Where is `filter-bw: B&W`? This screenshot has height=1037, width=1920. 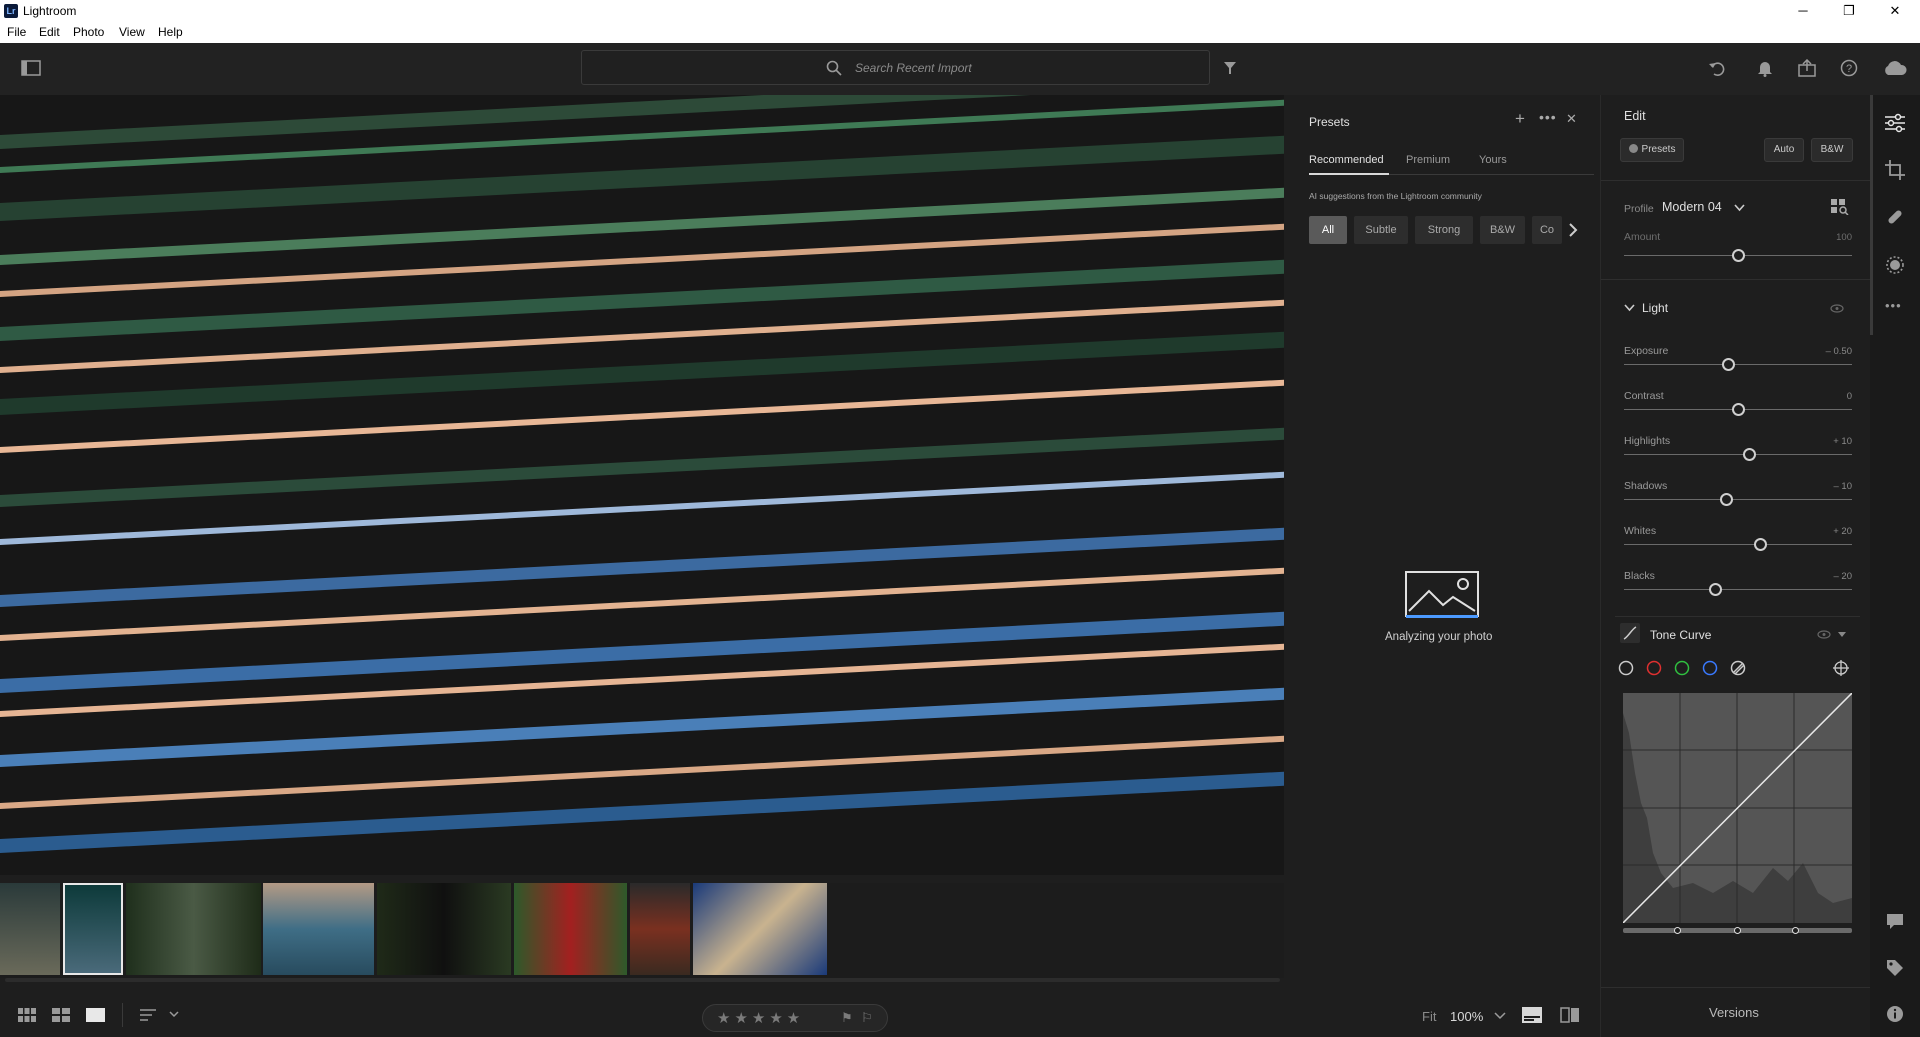
filter-bw: B&W is located at coordinates (1502, 230).